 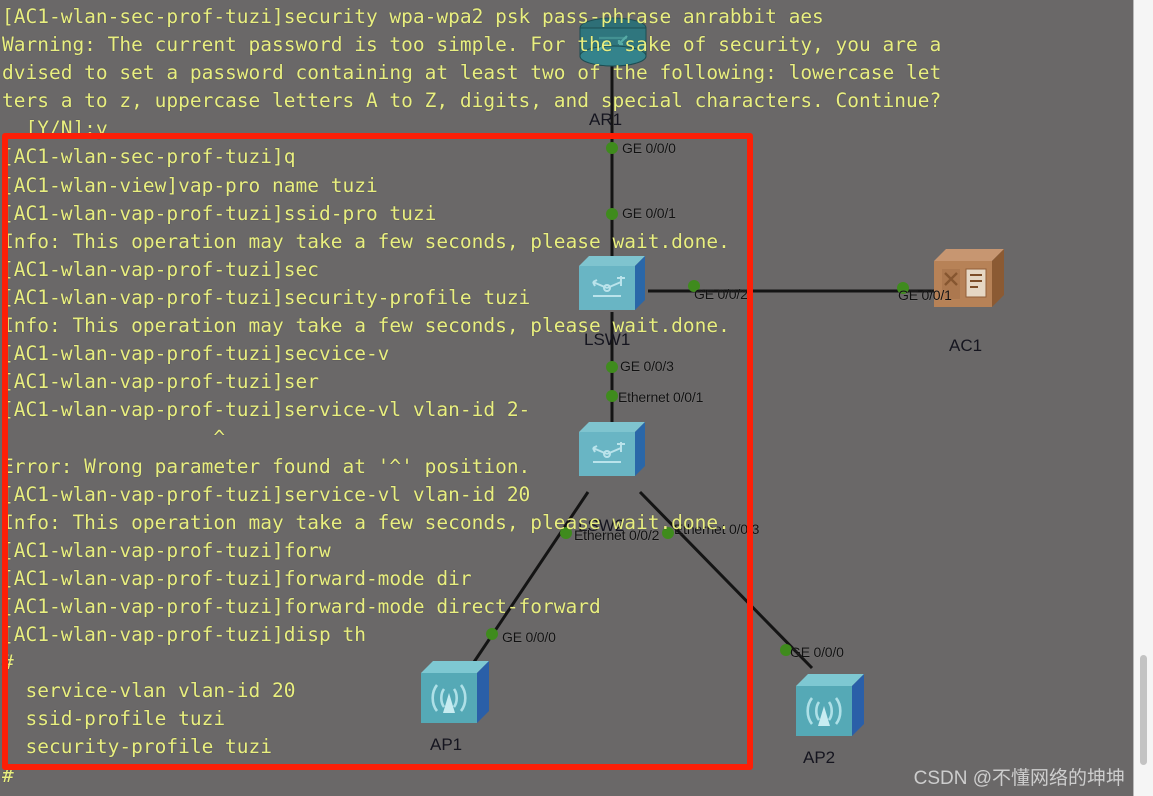 I want to click on scrollbar-thumb, so click(x=1143, y=710).